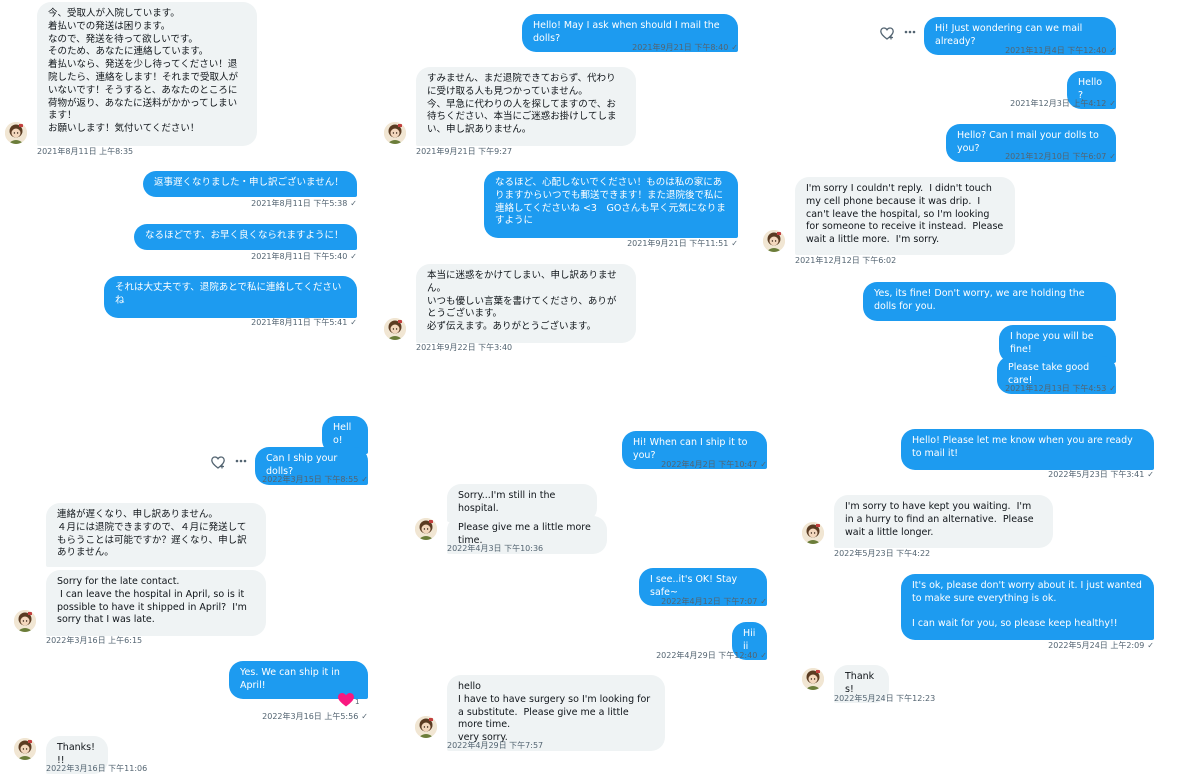 This screenshot has width=1200, height=784. What do you see at coordinates (299, 203) in the screenshot?
I see `timestamp-text: 2021年8月11日 下午5:38` at bounding box center [299, 203].